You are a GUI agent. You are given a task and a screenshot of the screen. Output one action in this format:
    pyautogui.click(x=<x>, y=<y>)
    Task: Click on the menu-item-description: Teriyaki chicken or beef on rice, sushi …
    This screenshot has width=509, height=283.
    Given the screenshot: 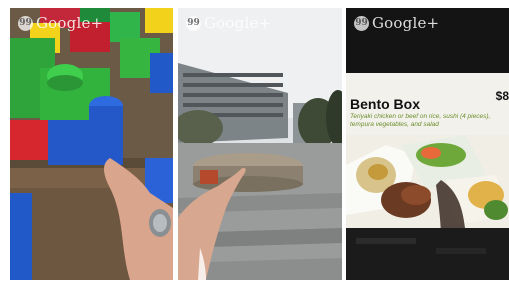 What is the action you would take?
    pyautogui.click(x=420, y=120)
    